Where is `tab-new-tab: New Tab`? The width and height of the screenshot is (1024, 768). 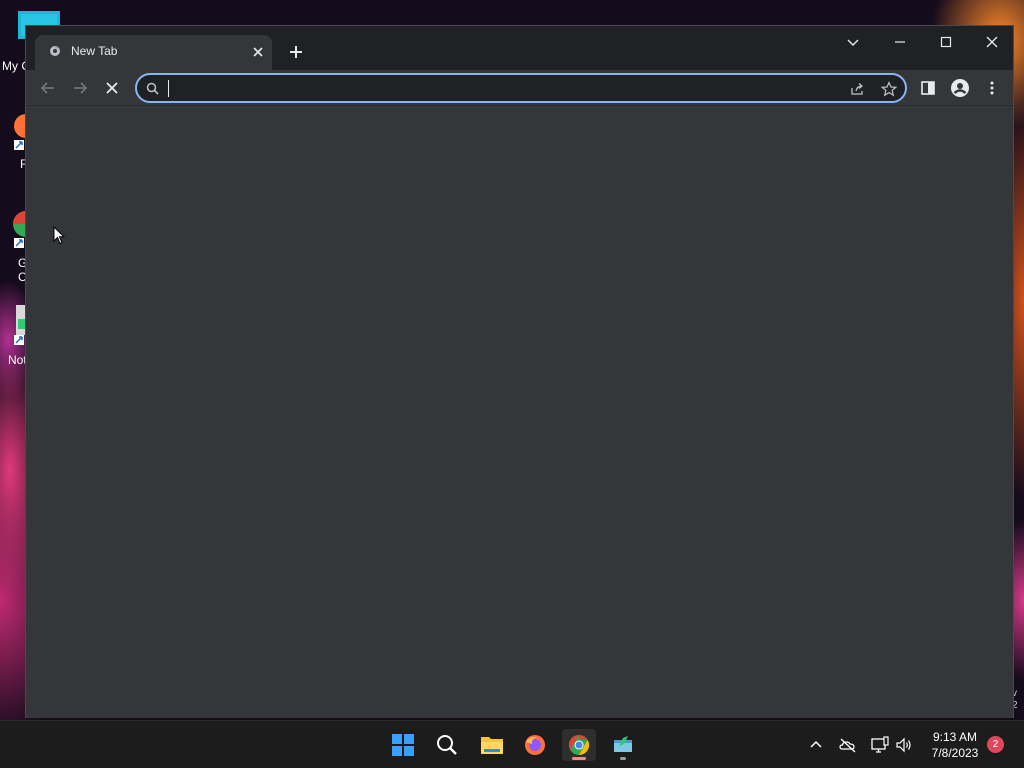 tab-new-tab: New Tab is located at coordinates (153, 52).